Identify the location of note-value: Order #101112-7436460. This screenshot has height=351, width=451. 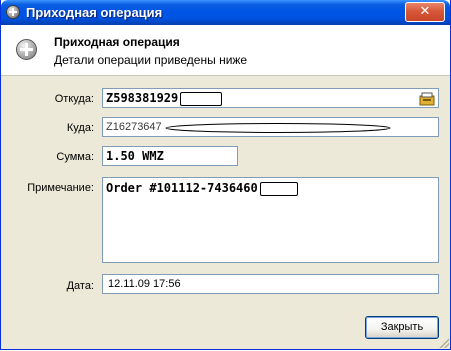
(182, 188).